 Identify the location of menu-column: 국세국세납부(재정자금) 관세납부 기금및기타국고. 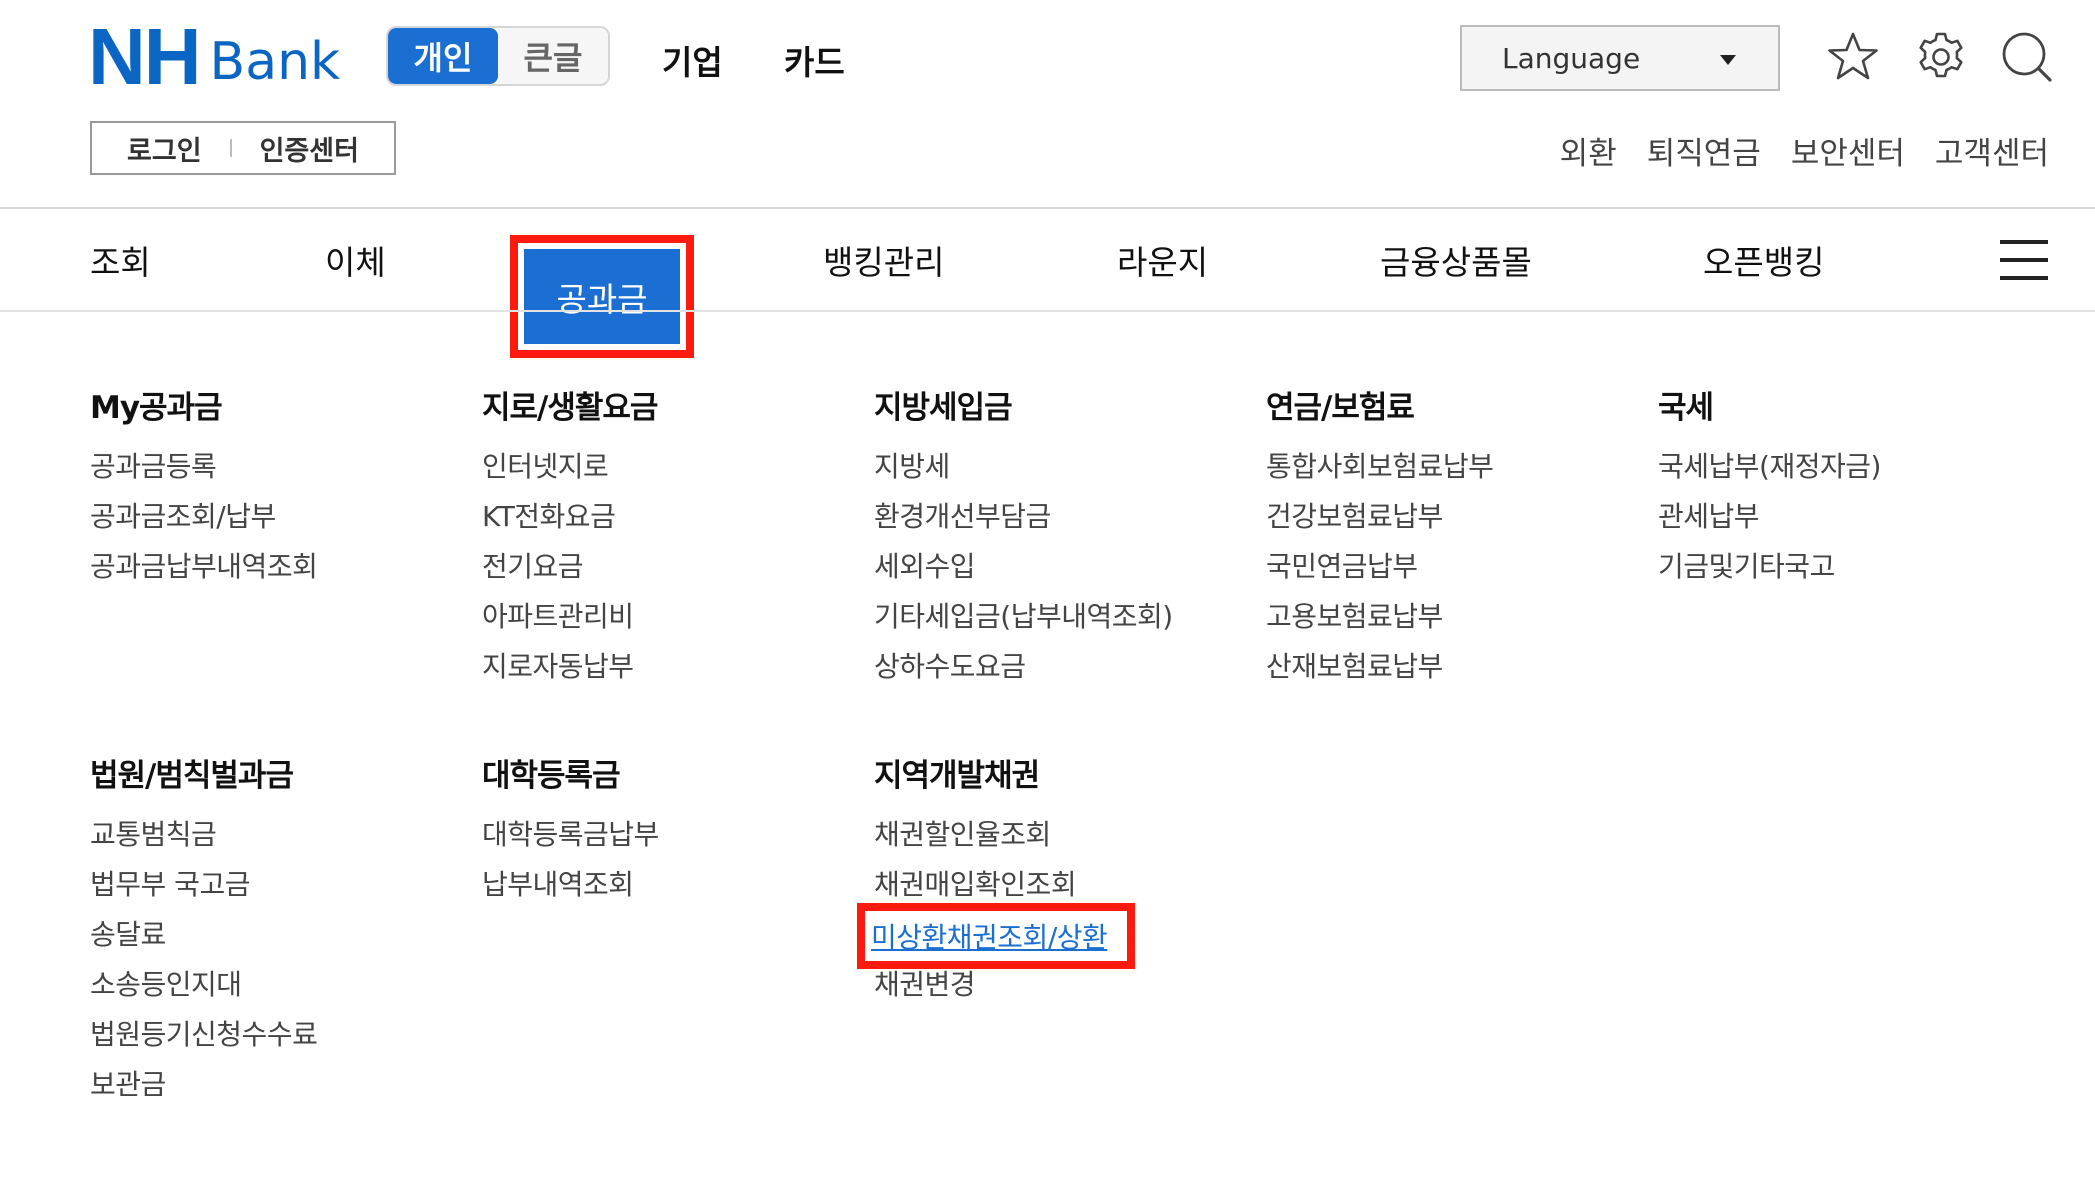
(1769, 489).